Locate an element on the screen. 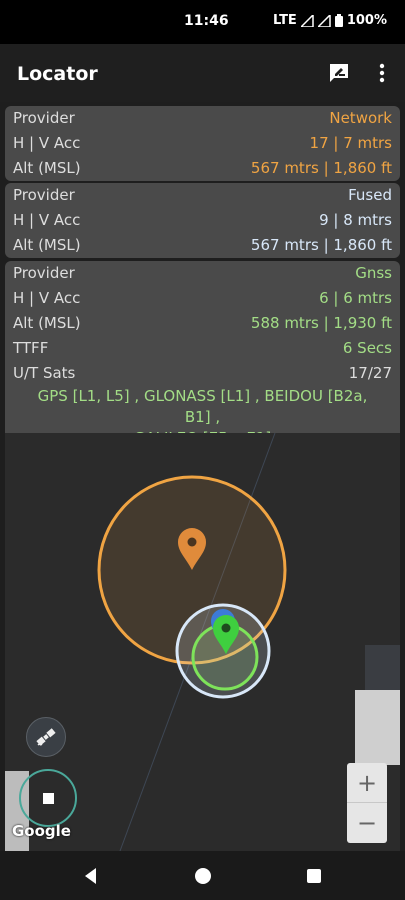 The height and width of the screenshot is (900, 405). provider-row: Provider Network is located at coordinates (202, 118).